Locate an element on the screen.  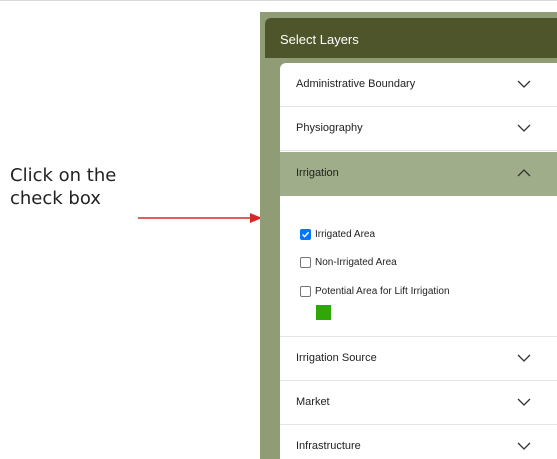
accordion-infrastructure: Infrastructure is located at coordinates (418, 442).